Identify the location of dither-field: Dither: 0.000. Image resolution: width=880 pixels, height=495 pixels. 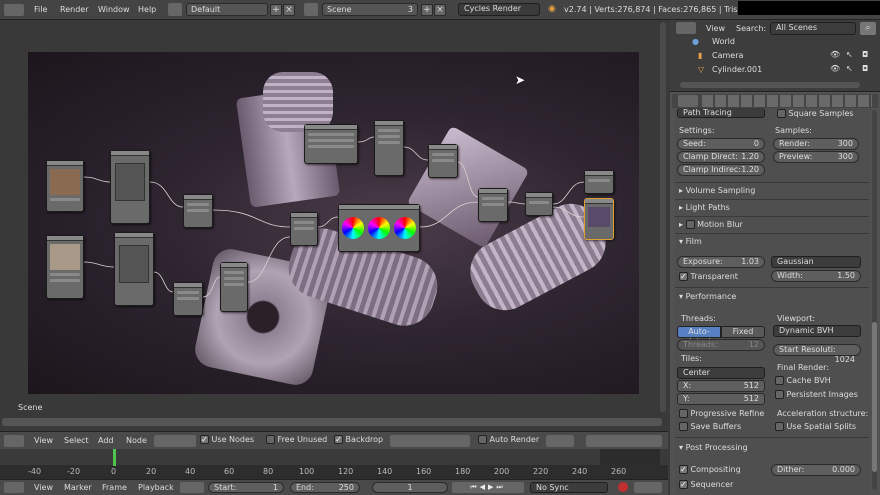
(816, 470).